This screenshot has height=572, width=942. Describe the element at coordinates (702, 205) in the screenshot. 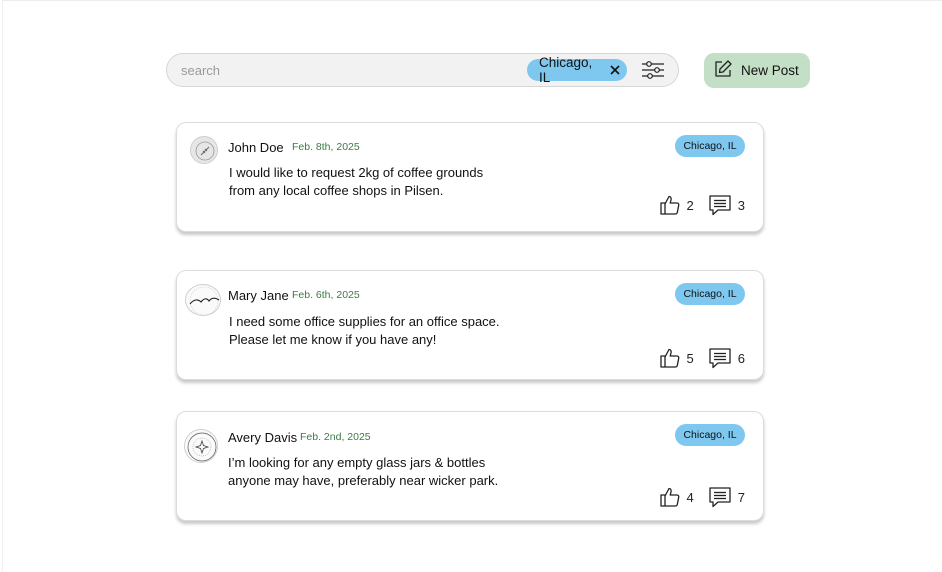

I see `post-actions: 2 3` at that location.